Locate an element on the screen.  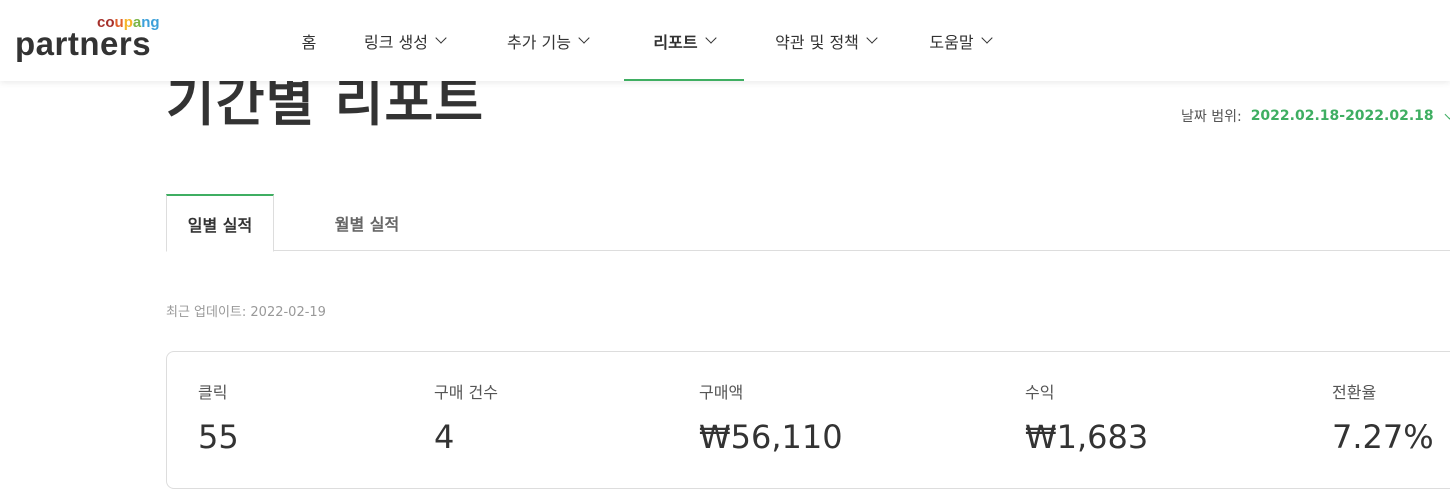
stat-label: 구매 건수 is located at coordinates (466, 392).